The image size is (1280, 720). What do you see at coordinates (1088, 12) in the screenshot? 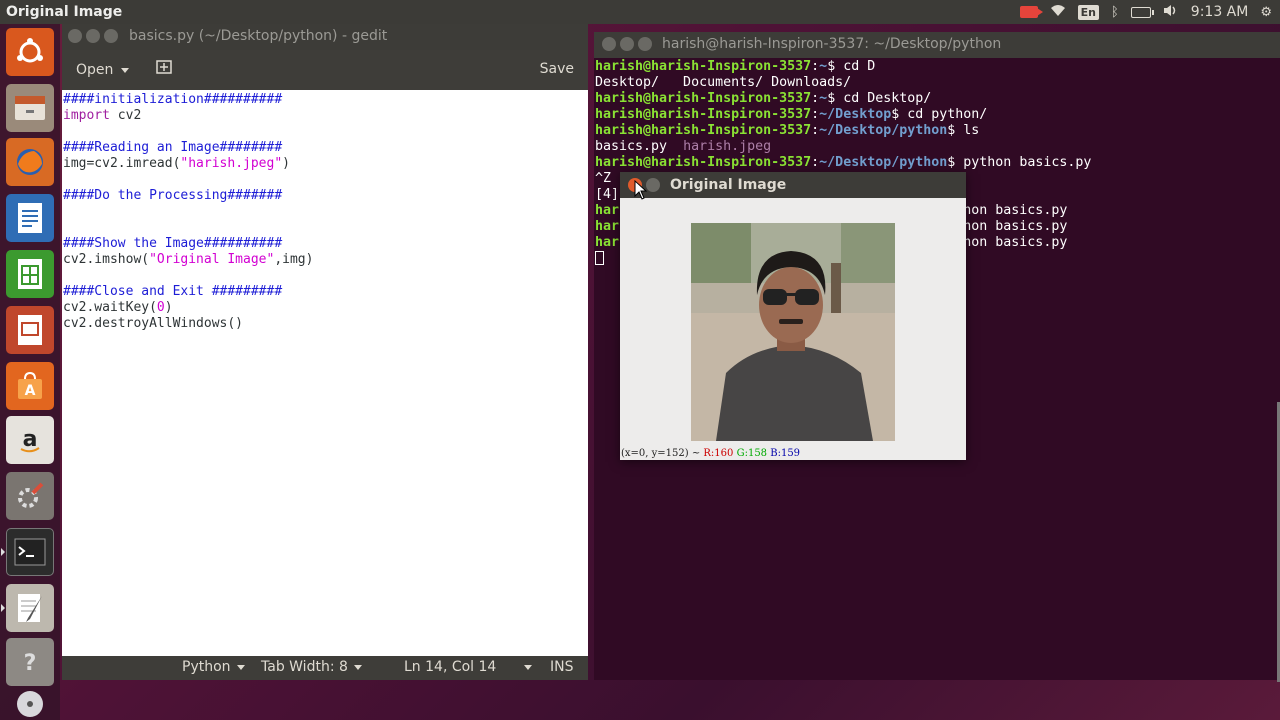
I see `keyboard-language-indicator: En` at bounding box center [1088, 12].